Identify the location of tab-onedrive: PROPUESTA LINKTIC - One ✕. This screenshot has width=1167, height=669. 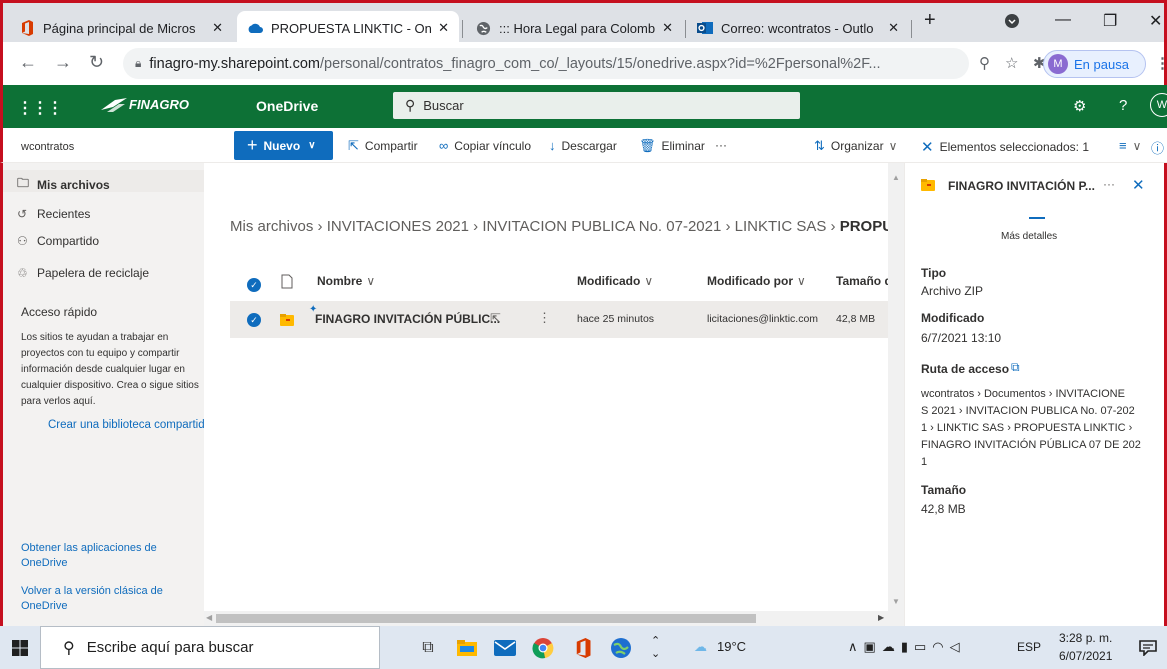
(348, 28).